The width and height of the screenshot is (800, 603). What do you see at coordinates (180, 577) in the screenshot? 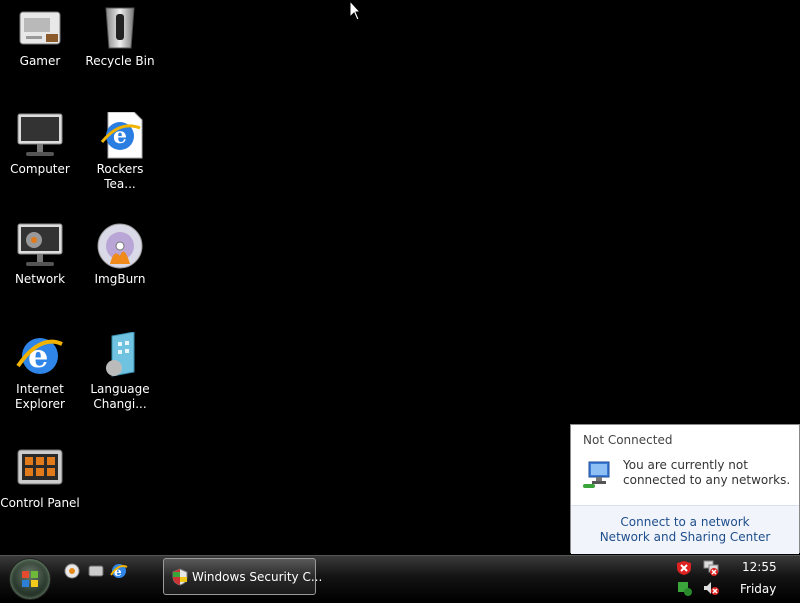
I see `security-shield-icon` at bounding box center [180, 577].